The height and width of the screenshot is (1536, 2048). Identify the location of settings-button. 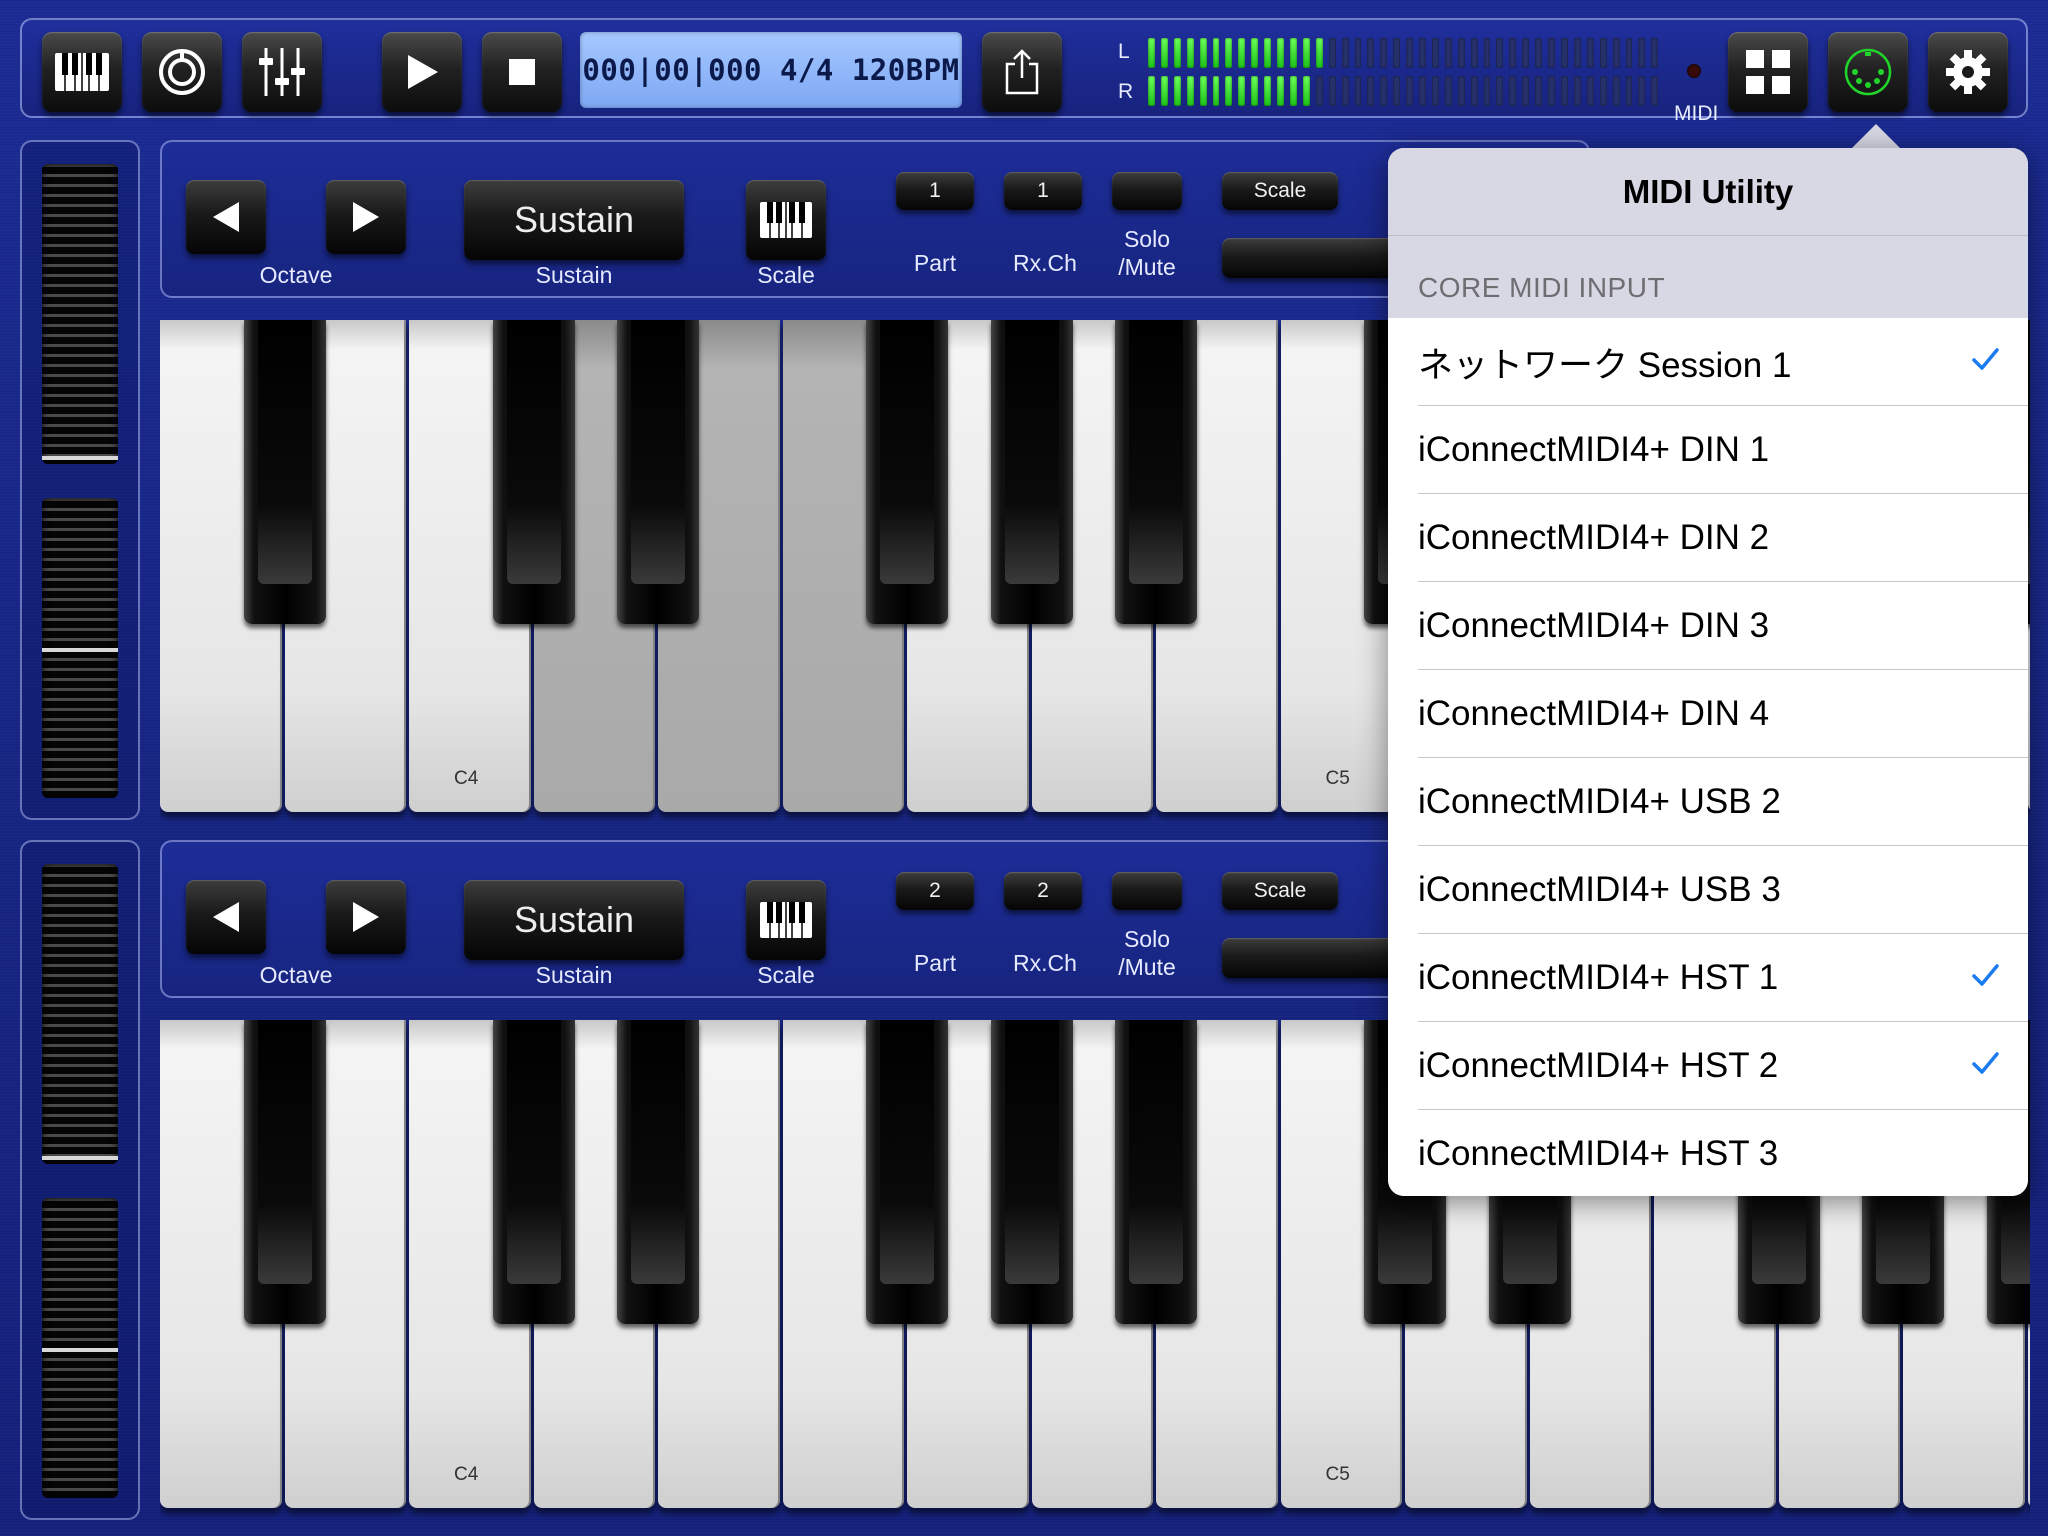
(1968, 72).